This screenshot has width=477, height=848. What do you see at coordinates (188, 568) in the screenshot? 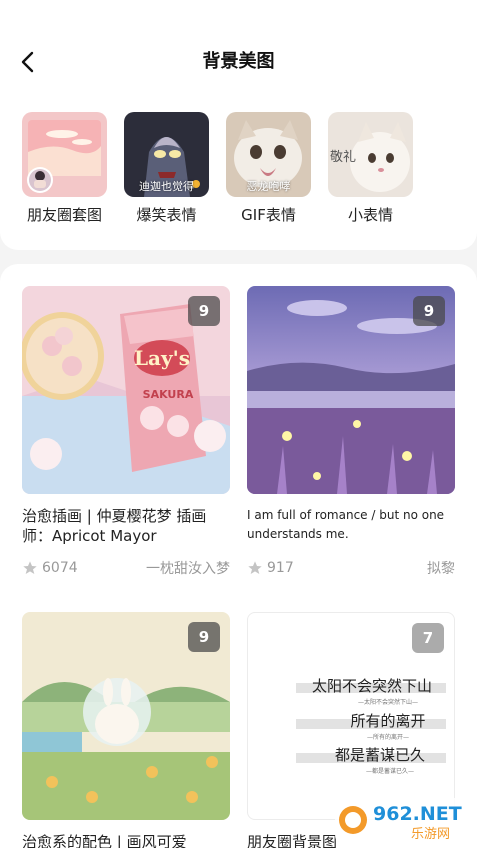
I see `author-name: 一枕甜汝入梦` at bounding box center [188, 568].